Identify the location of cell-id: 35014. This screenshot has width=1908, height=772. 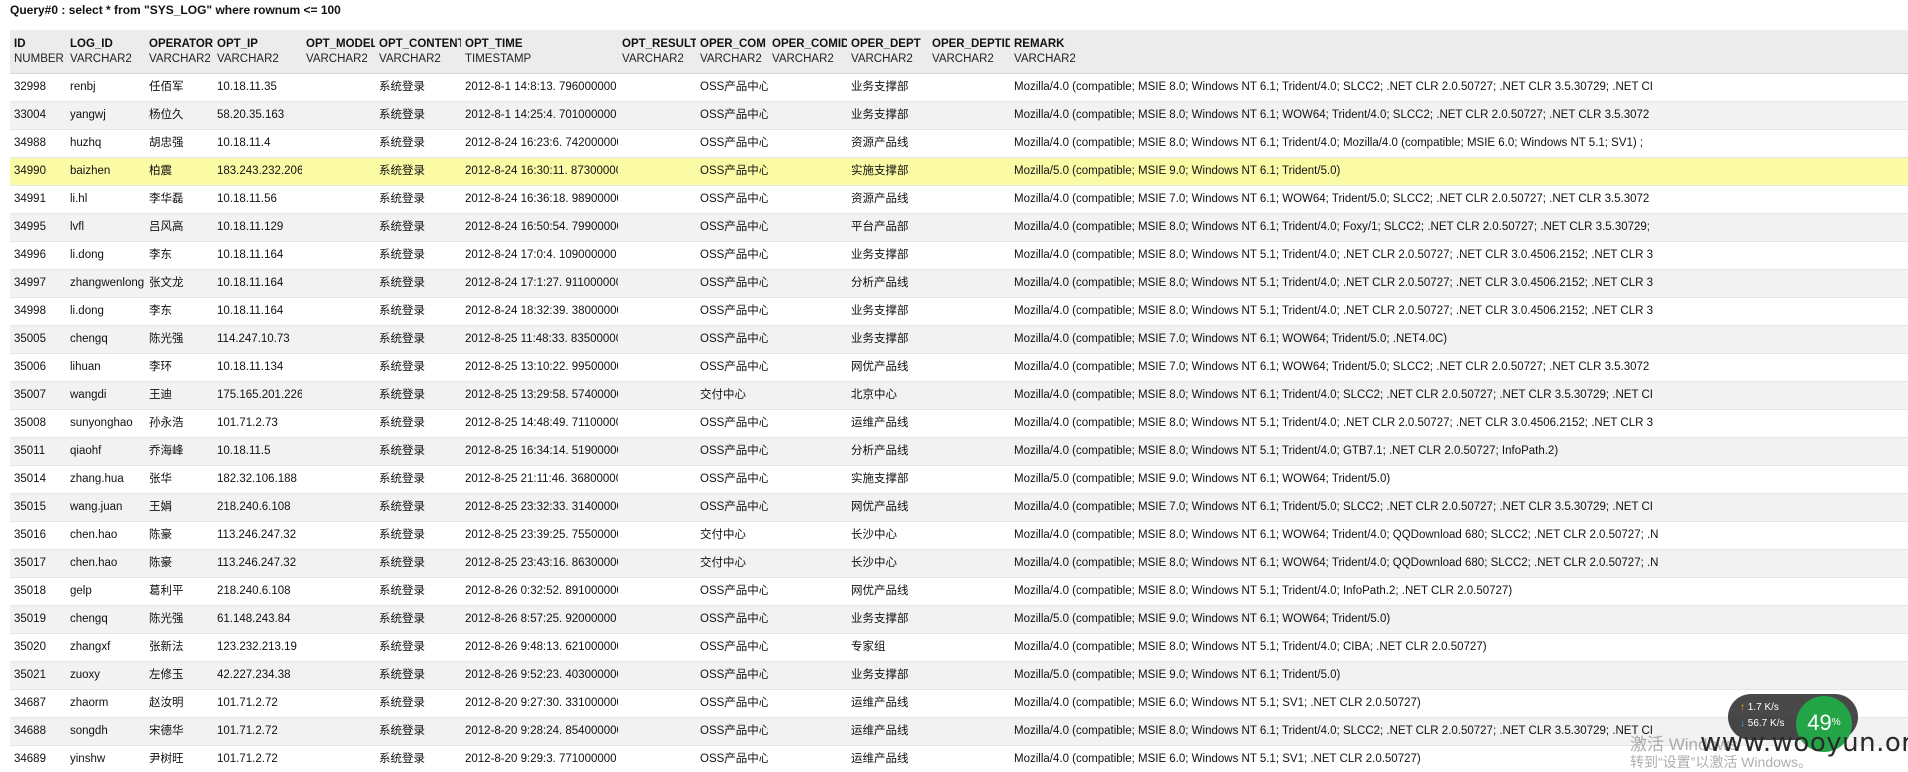
(30, 479).